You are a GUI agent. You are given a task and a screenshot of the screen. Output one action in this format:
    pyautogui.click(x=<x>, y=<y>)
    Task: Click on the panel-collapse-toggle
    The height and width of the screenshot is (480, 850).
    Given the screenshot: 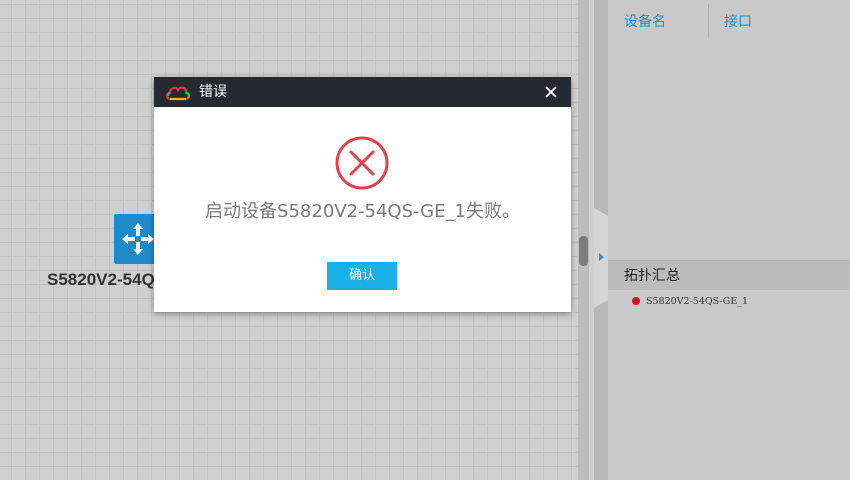 What is the action you would take?
    pyautogui.click(x=601, y=258)
    